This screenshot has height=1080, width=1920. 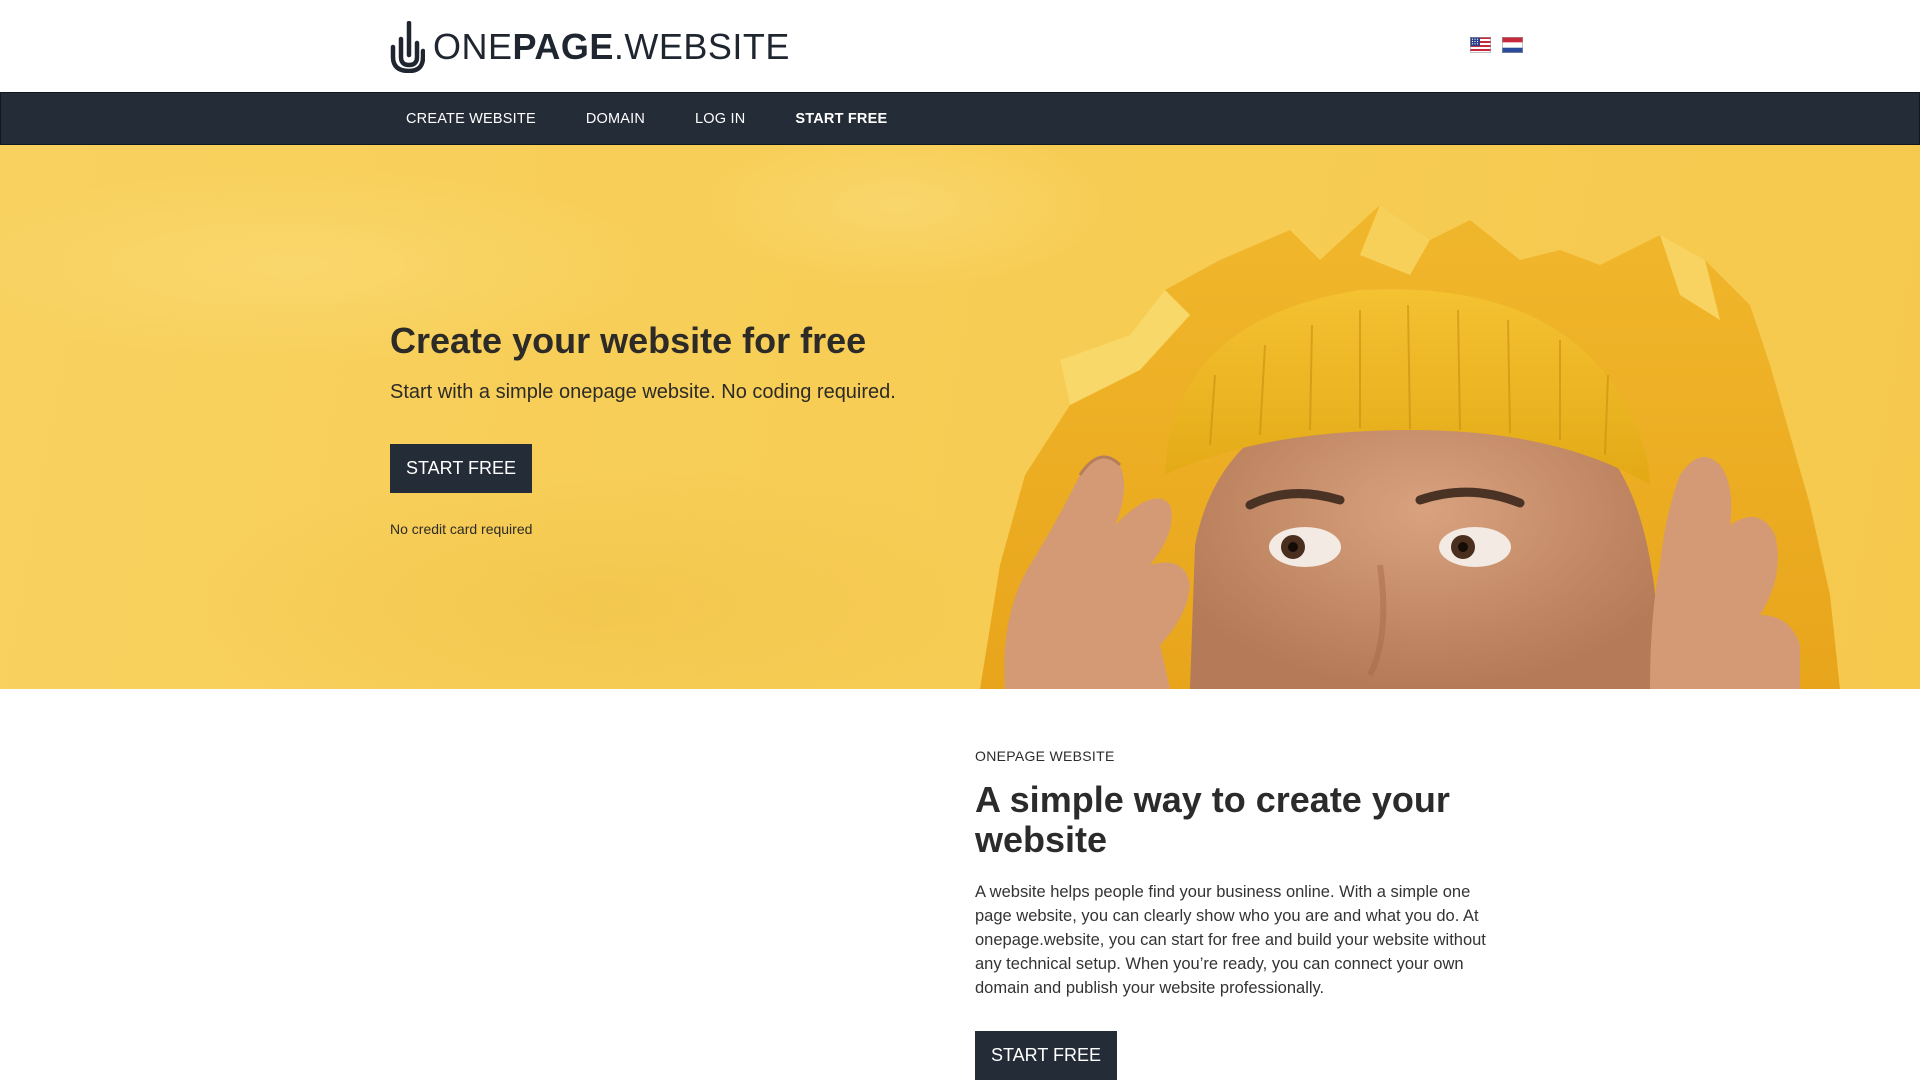 I want to click on nav-items: CREATE WEBSITE DOMAIN LOG IN START FREE, so click(x=671, y=118).